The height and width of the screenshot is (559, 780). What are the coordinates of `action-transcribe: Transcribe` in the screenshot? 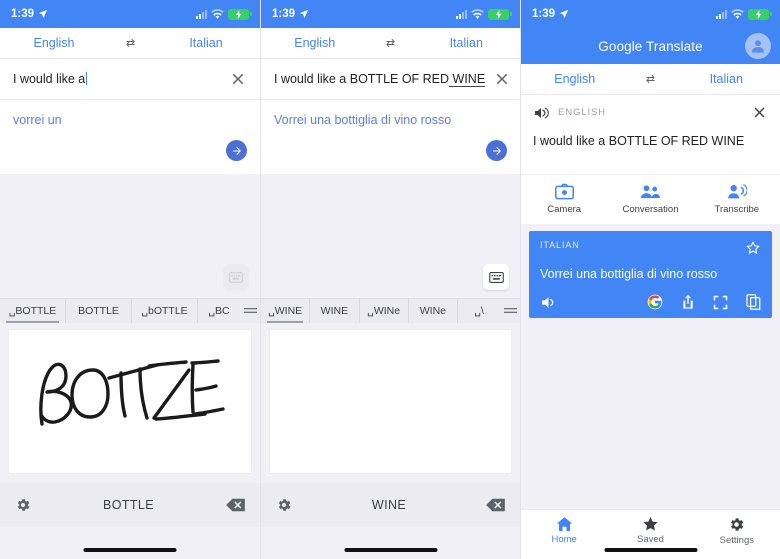 It's located at (737, 199).